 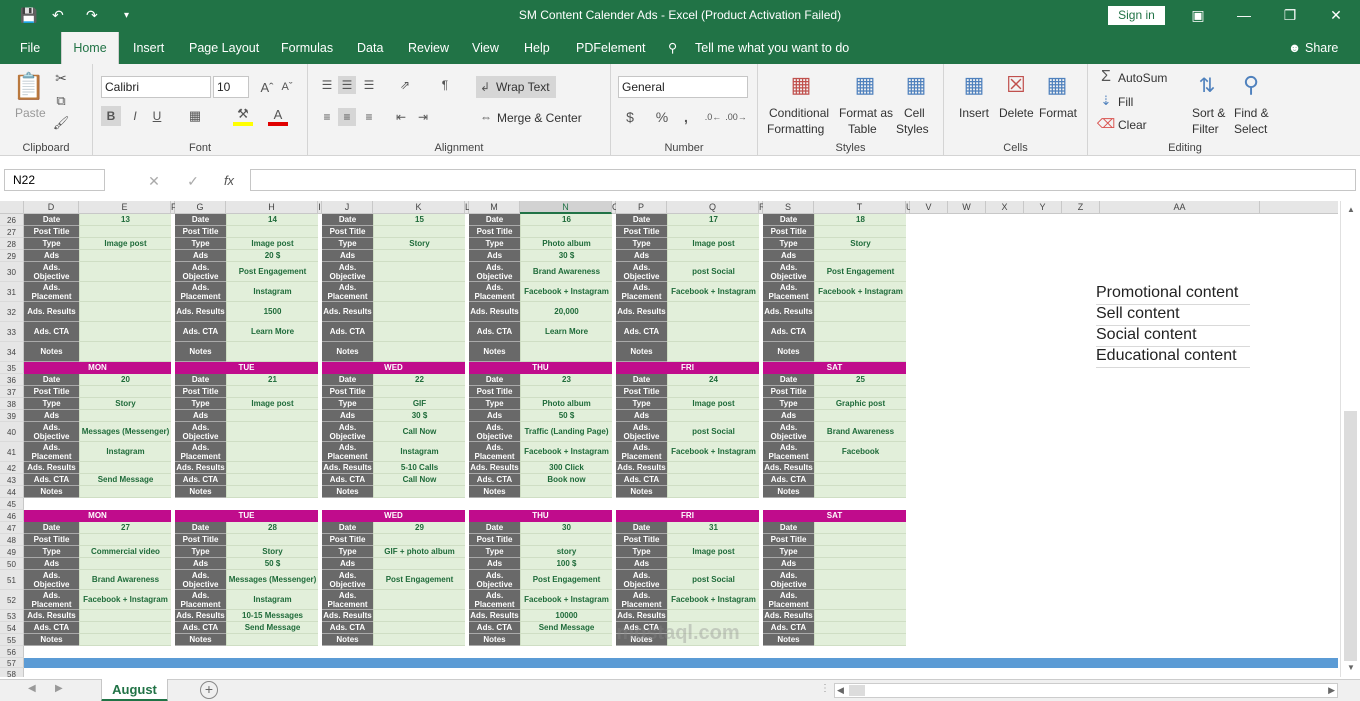 What do you see at coordinates (419, 432) in the screenshot?
I see `calendar-value-cell: Call Now` at bounding box center [419, 432].